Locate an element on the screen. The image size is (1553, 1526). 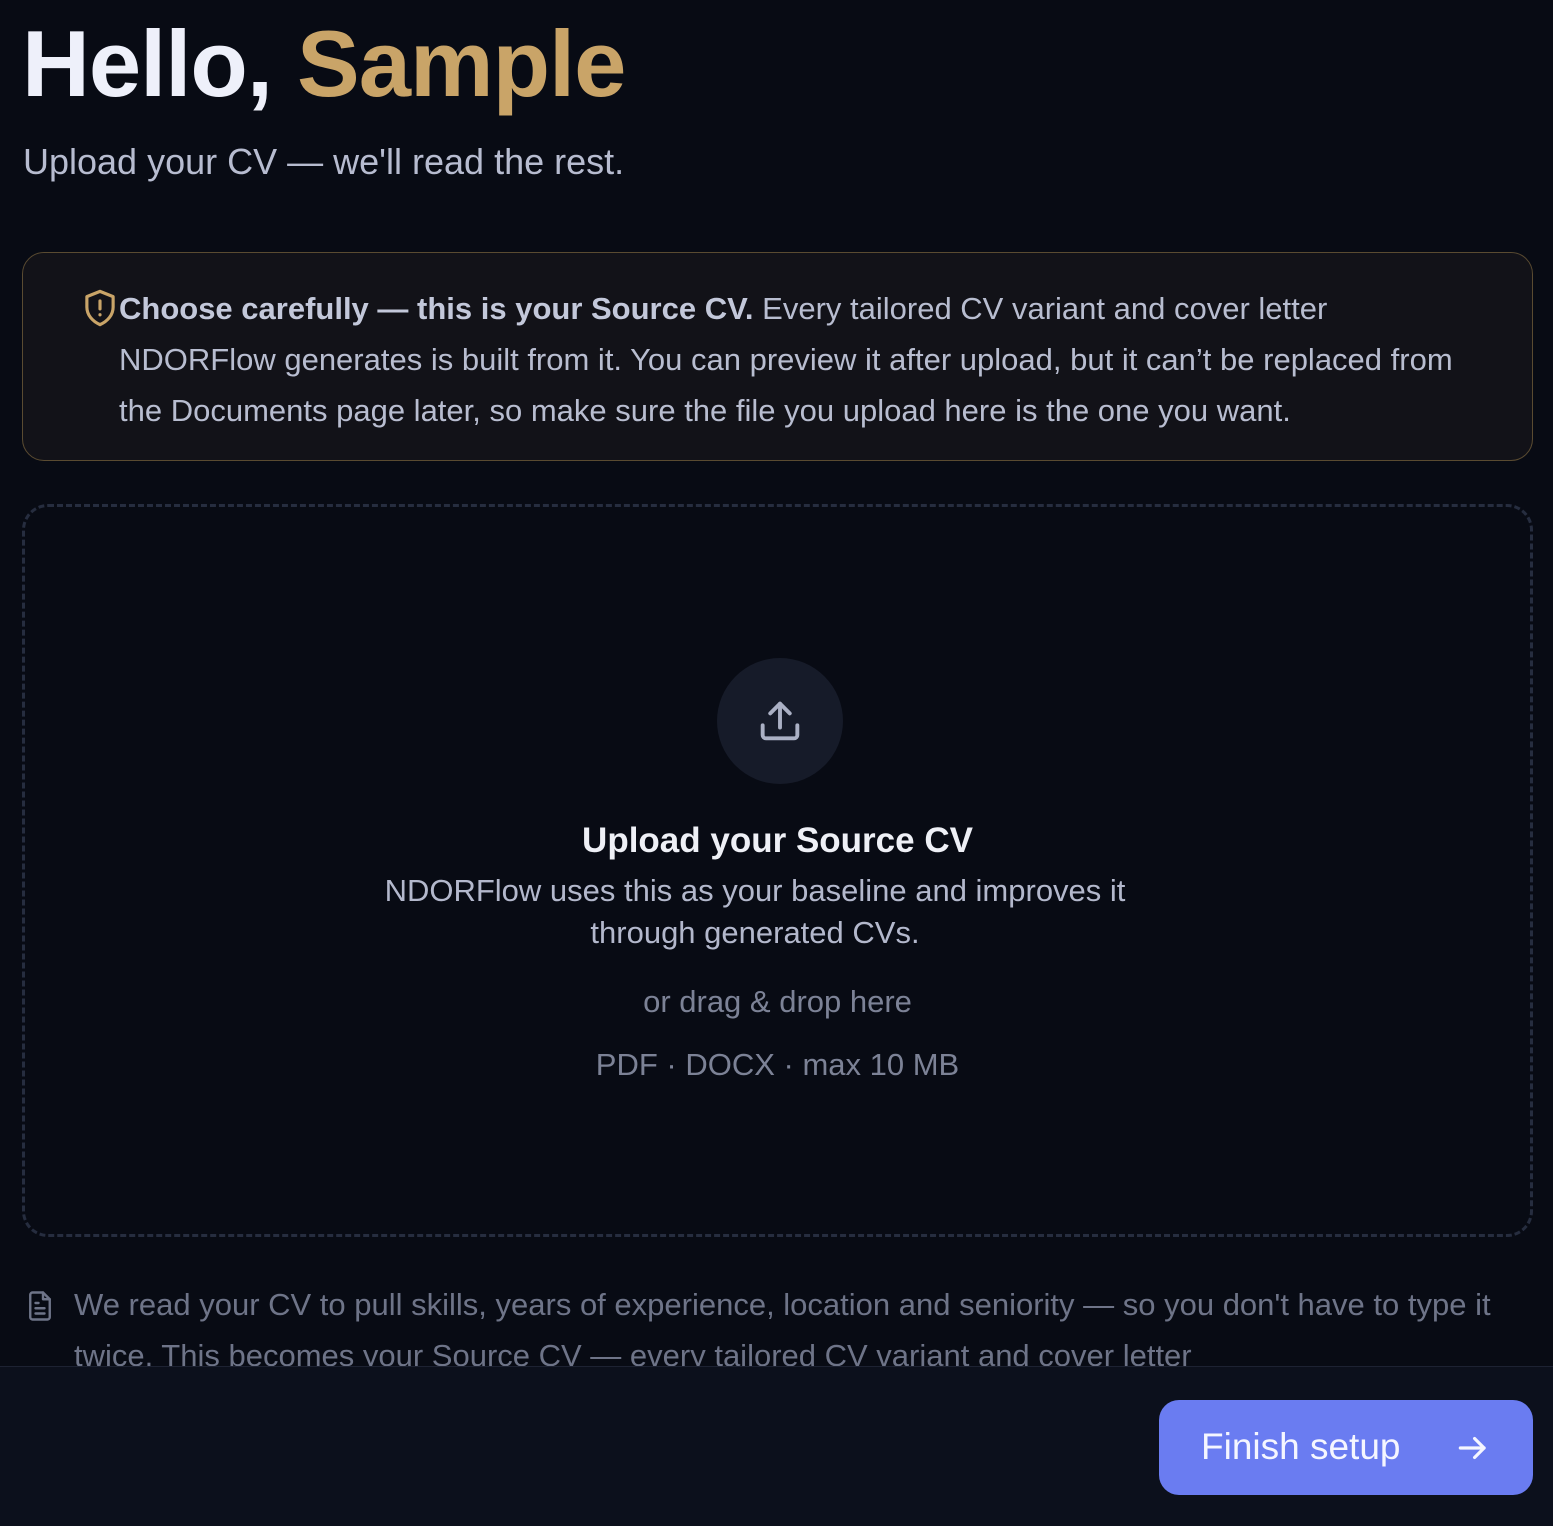
finish-setup-button: Finish setup is located at coordinates (1346, 1447).